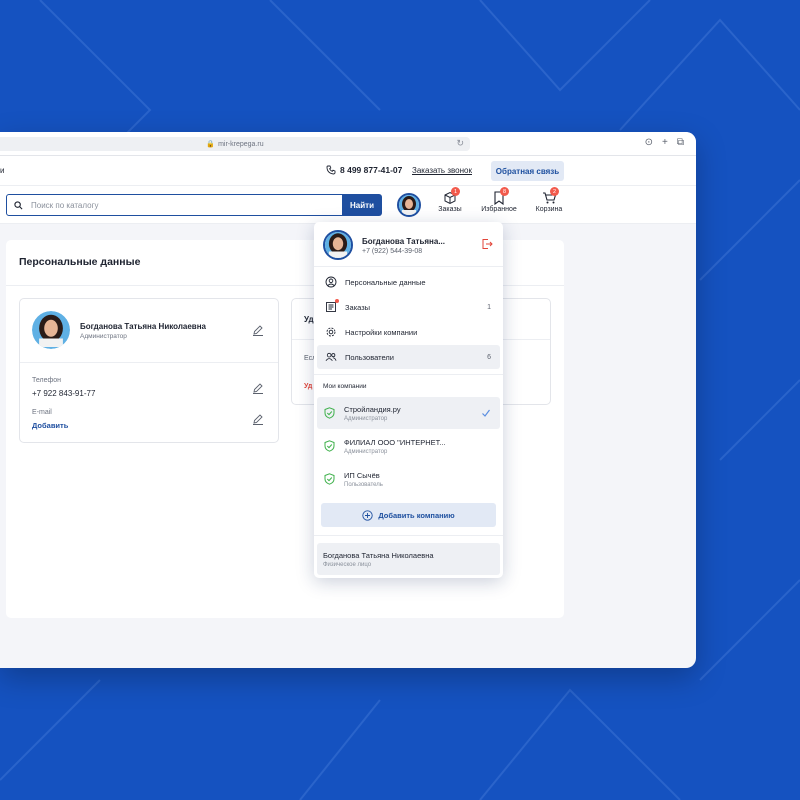 The image size is (800, 800). Describe the element at coordinates (258, 419) in the screenshot. I see `edit-email-icon` at that location.